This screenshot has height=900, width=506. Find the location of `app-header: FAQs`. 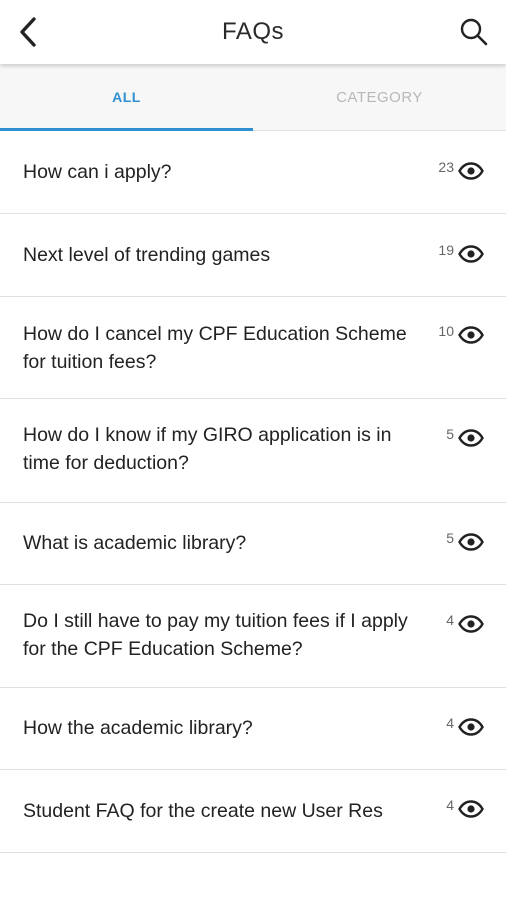

app-header: FAQs is located at coordinates (253, 32).